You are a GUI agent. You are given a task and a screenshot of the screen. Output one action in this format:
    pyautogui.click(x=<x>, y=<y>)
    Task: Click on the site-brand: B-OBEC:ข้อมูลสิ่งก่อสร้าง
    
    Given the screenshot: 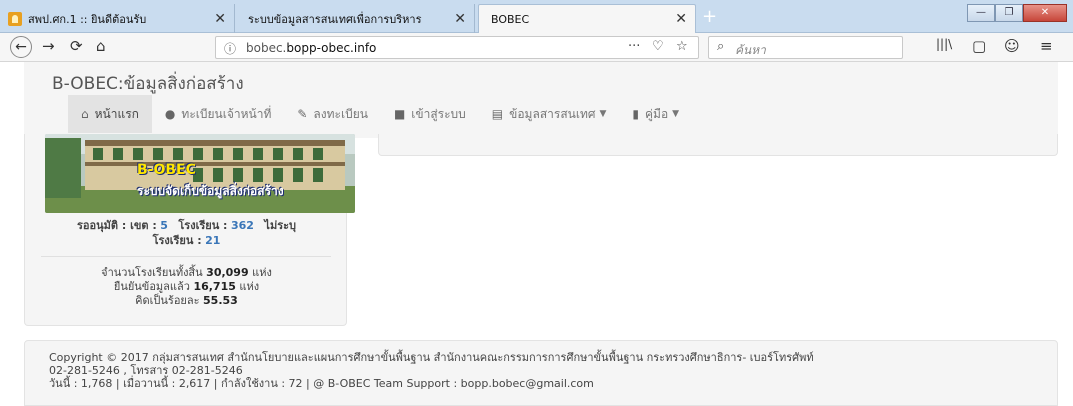 What is the action you would take?
    pyautogui.click(x=148, y=83)
    